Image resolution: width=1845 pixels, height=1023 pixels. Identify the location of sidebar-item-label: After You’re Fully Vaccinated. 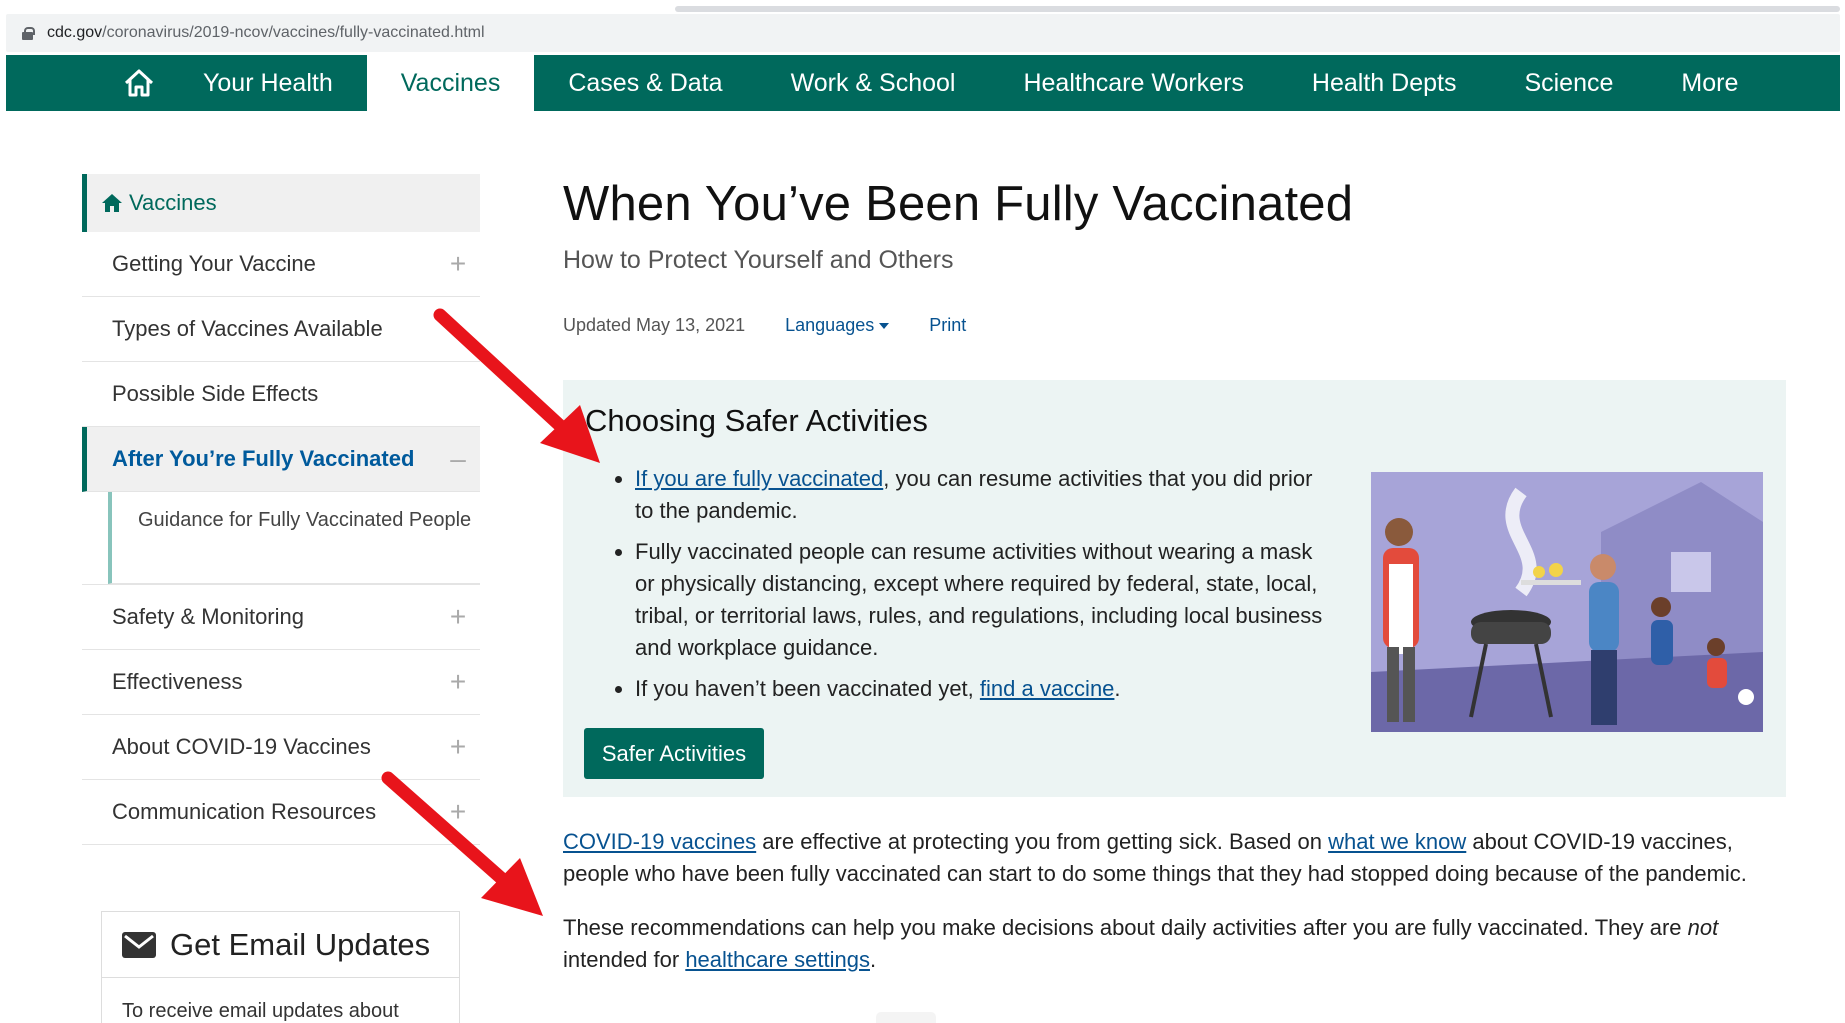
(263, 458).